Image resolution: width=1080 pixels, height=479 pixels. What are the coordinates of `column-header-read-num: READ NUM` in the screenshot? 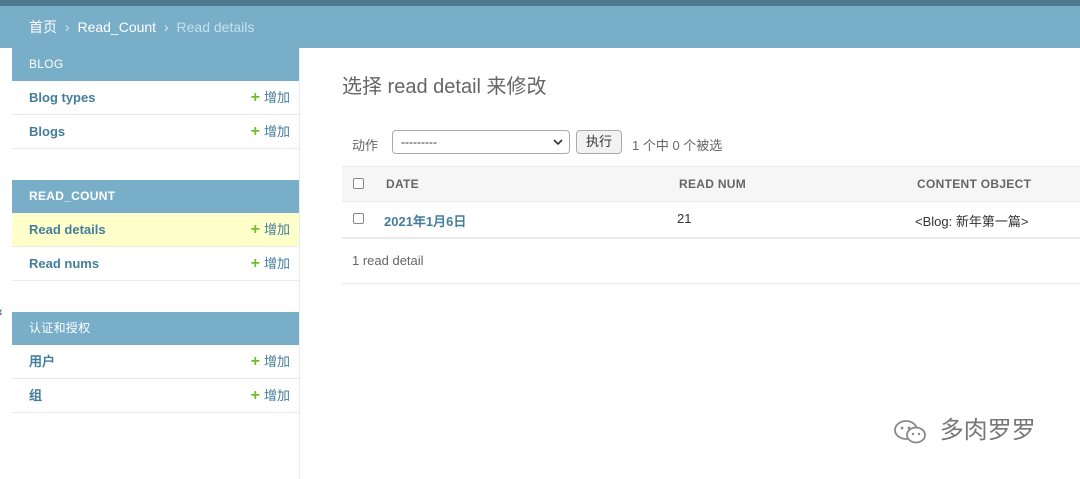 It's located at (712, 184).